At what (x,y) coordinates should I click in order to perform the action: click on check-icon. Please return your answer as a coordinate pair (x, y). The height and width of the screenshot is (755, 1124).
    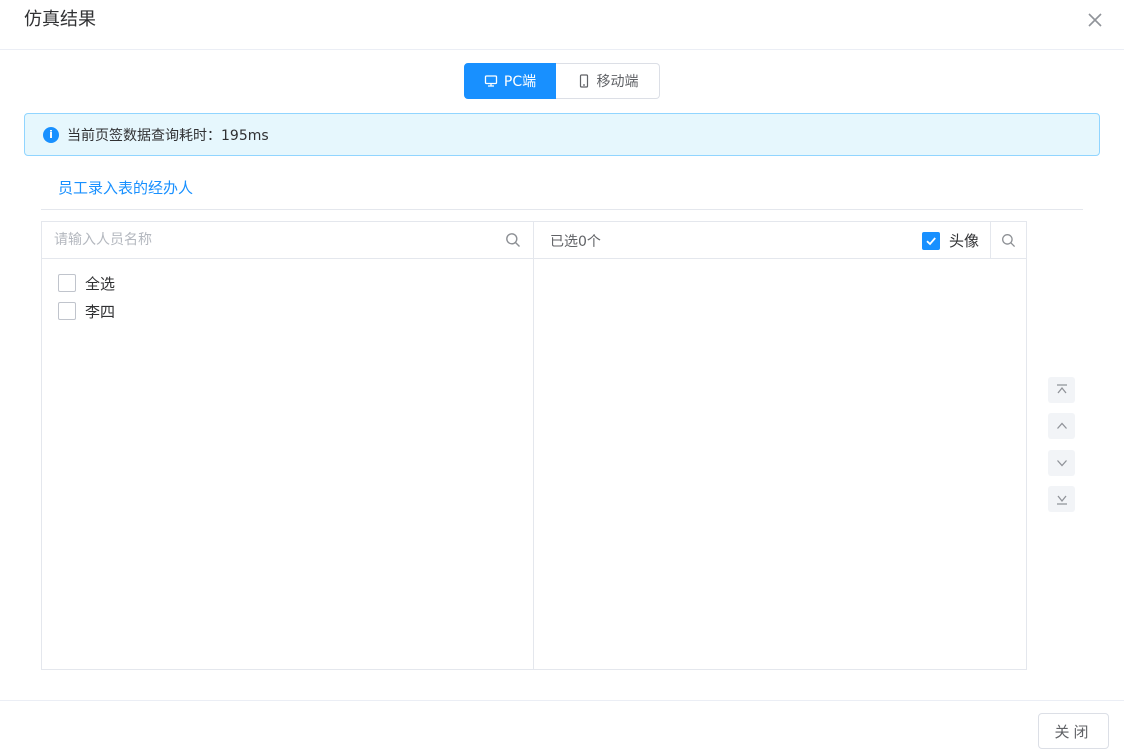
    Looking at the image, I should click on (931, 240).